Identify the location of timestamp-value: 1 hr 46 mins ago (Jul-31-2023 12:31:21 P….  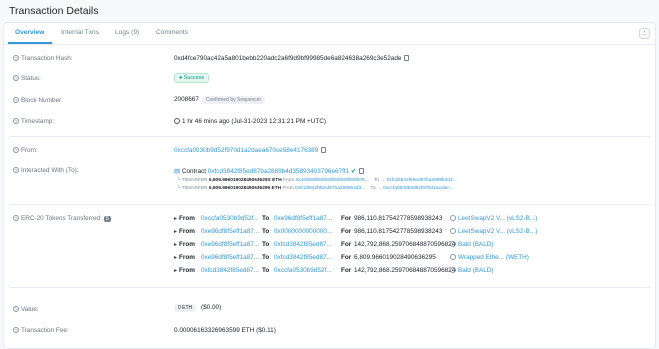
(254, 121).